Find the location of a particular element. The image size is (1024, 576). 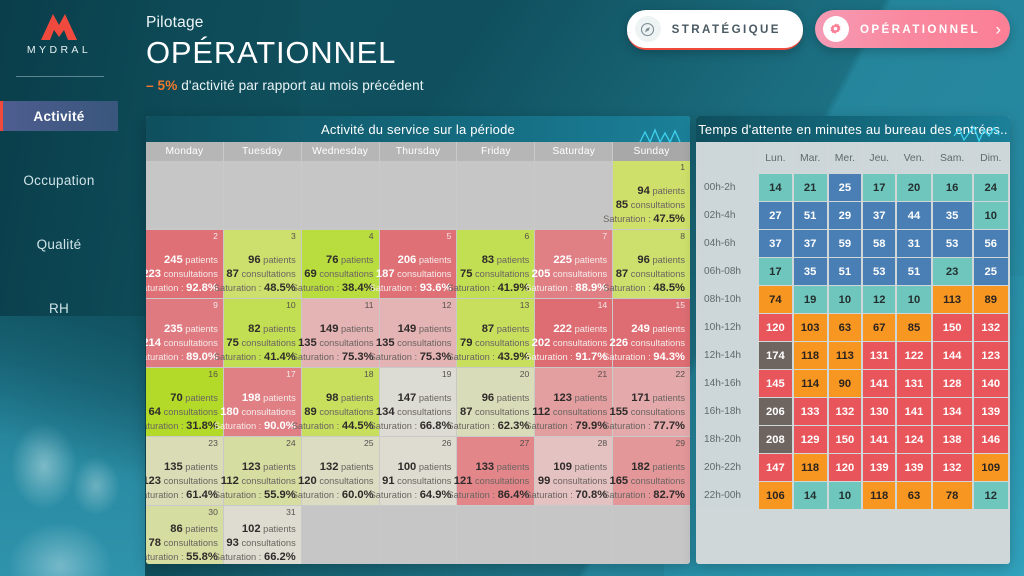

waiting-time-cell: 133 is located at coordinates (810, 411).